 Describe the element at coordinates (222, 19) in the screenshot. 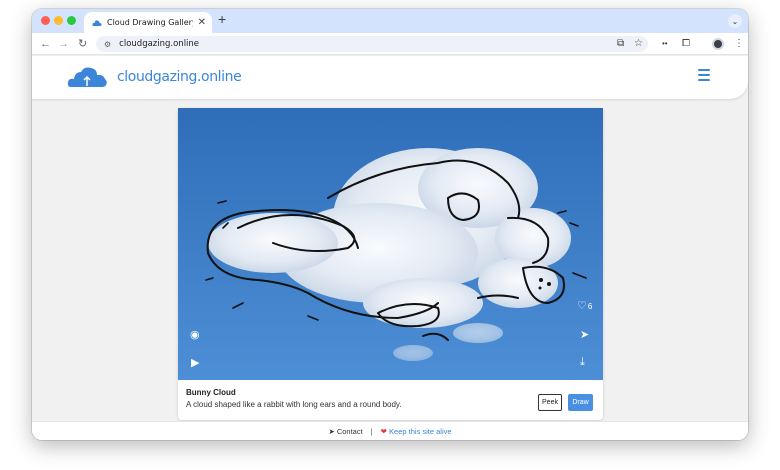

I see `new-tab-button: +` at that location.